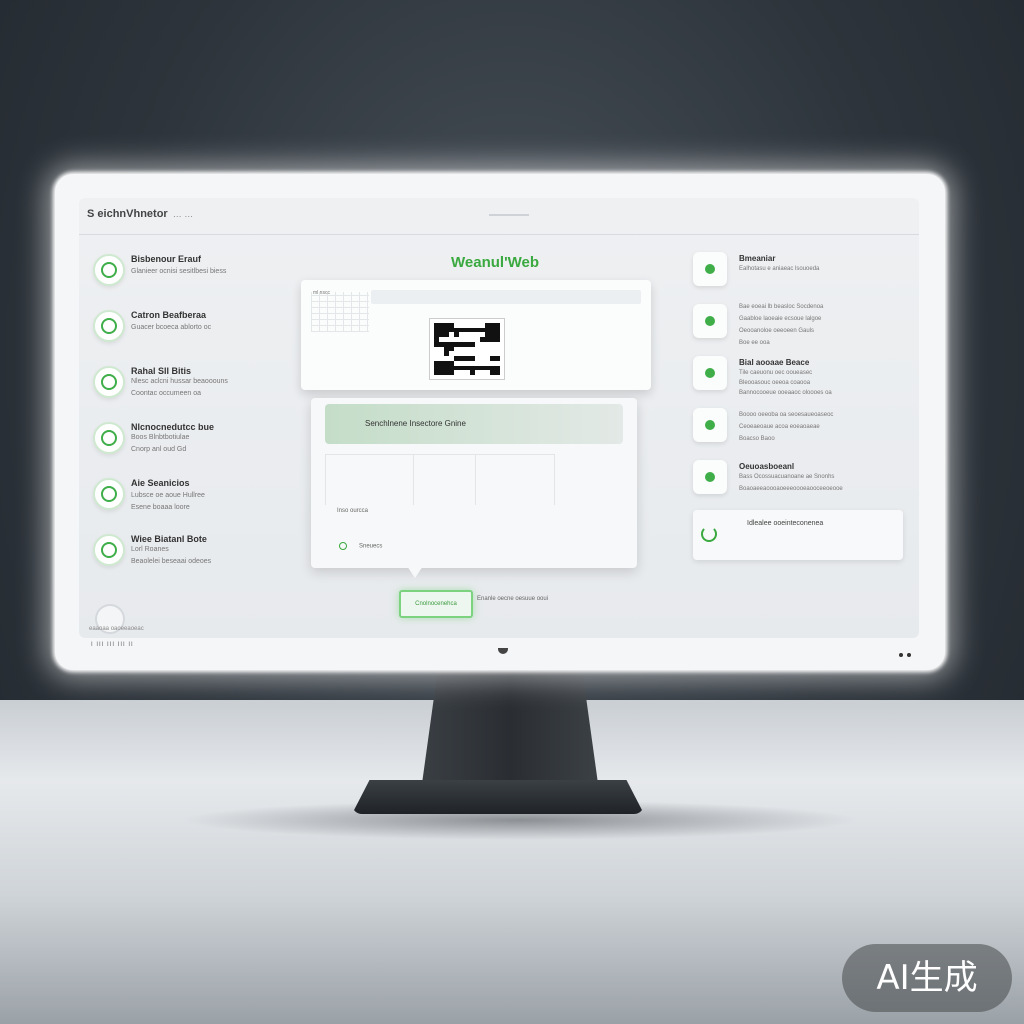 The height and width of the screenshot is (1024, 1024). Describe the element at coordinates (112, 645) in the screenshot. I see `bezel-ports: I III III III II` at that location.